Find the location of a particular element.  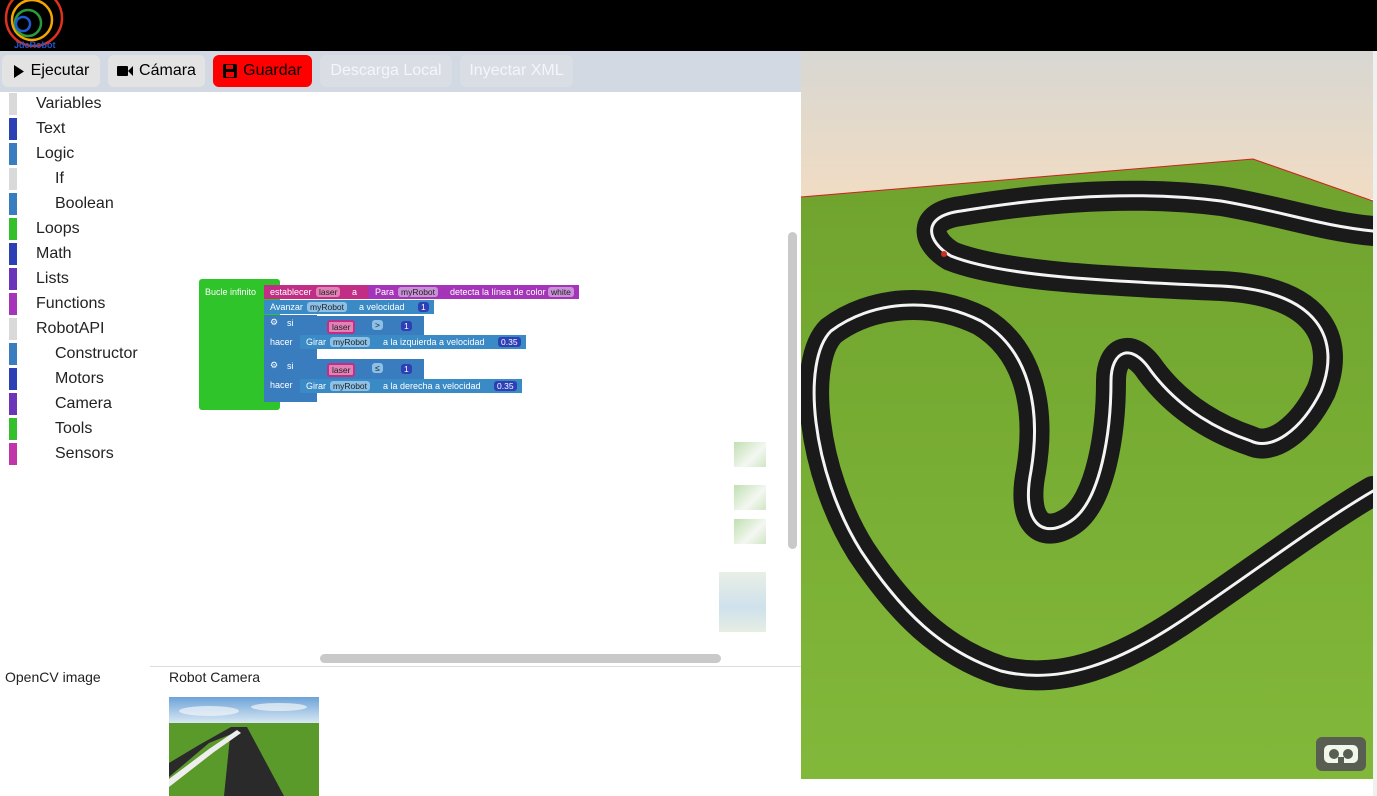

for-label: Para is located at coordinates (385, 292).